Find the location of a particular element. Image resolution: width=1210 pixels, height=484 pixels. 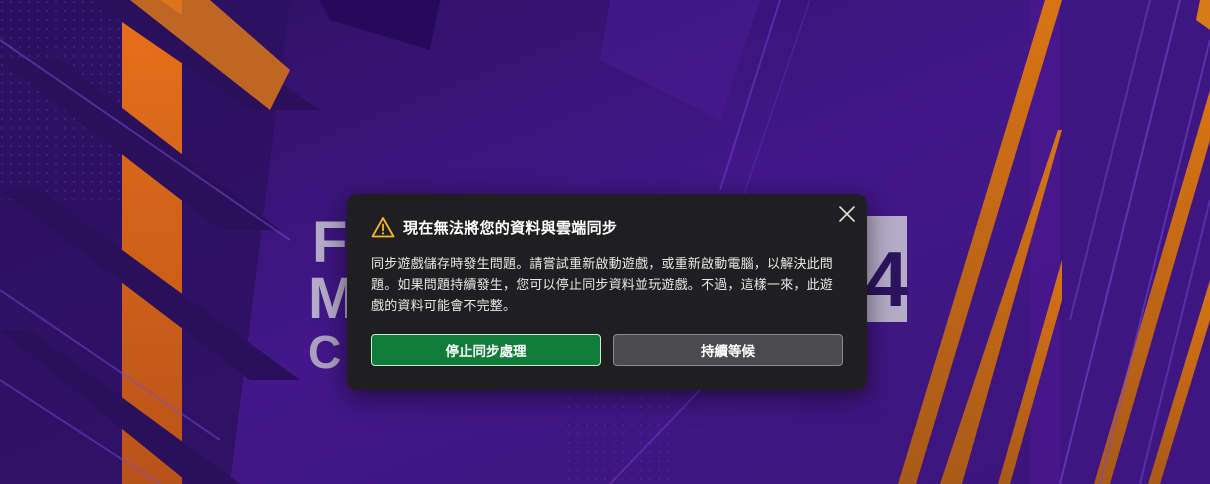

dialog-title: 現在無法將您的資料與雲端同步 is located at coordinates (510, 227).